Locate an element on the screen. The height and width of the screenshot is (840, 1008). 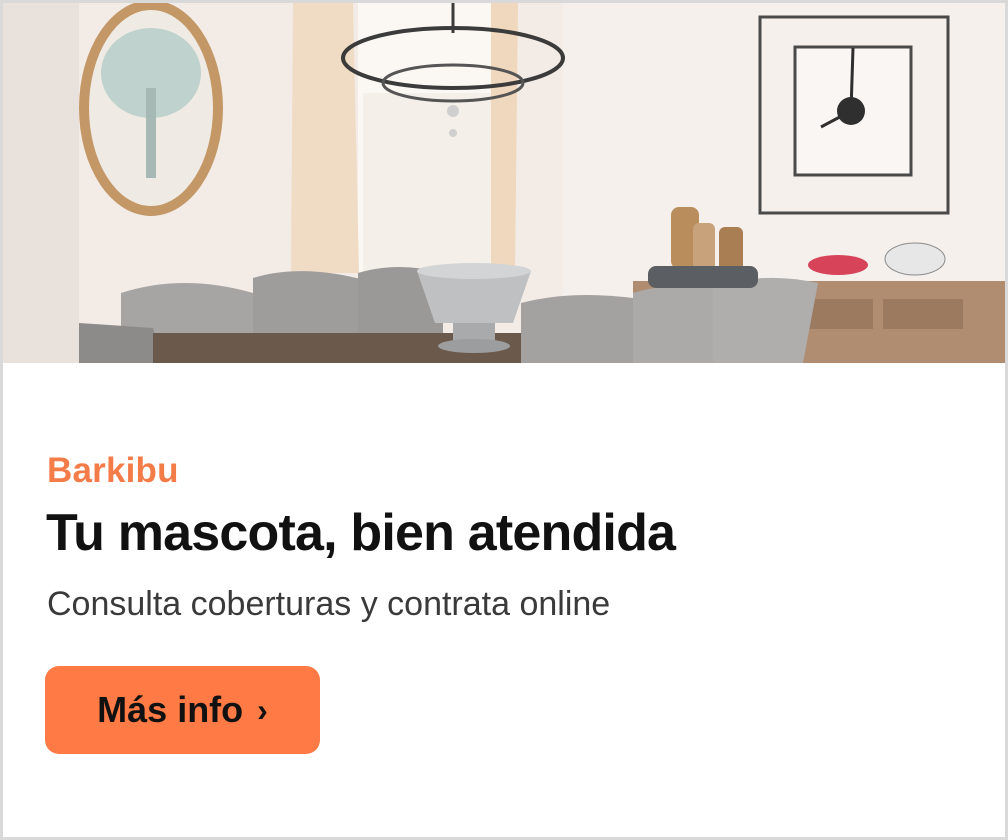
chevron-right-icon: › is located at coordinates (262, 709).